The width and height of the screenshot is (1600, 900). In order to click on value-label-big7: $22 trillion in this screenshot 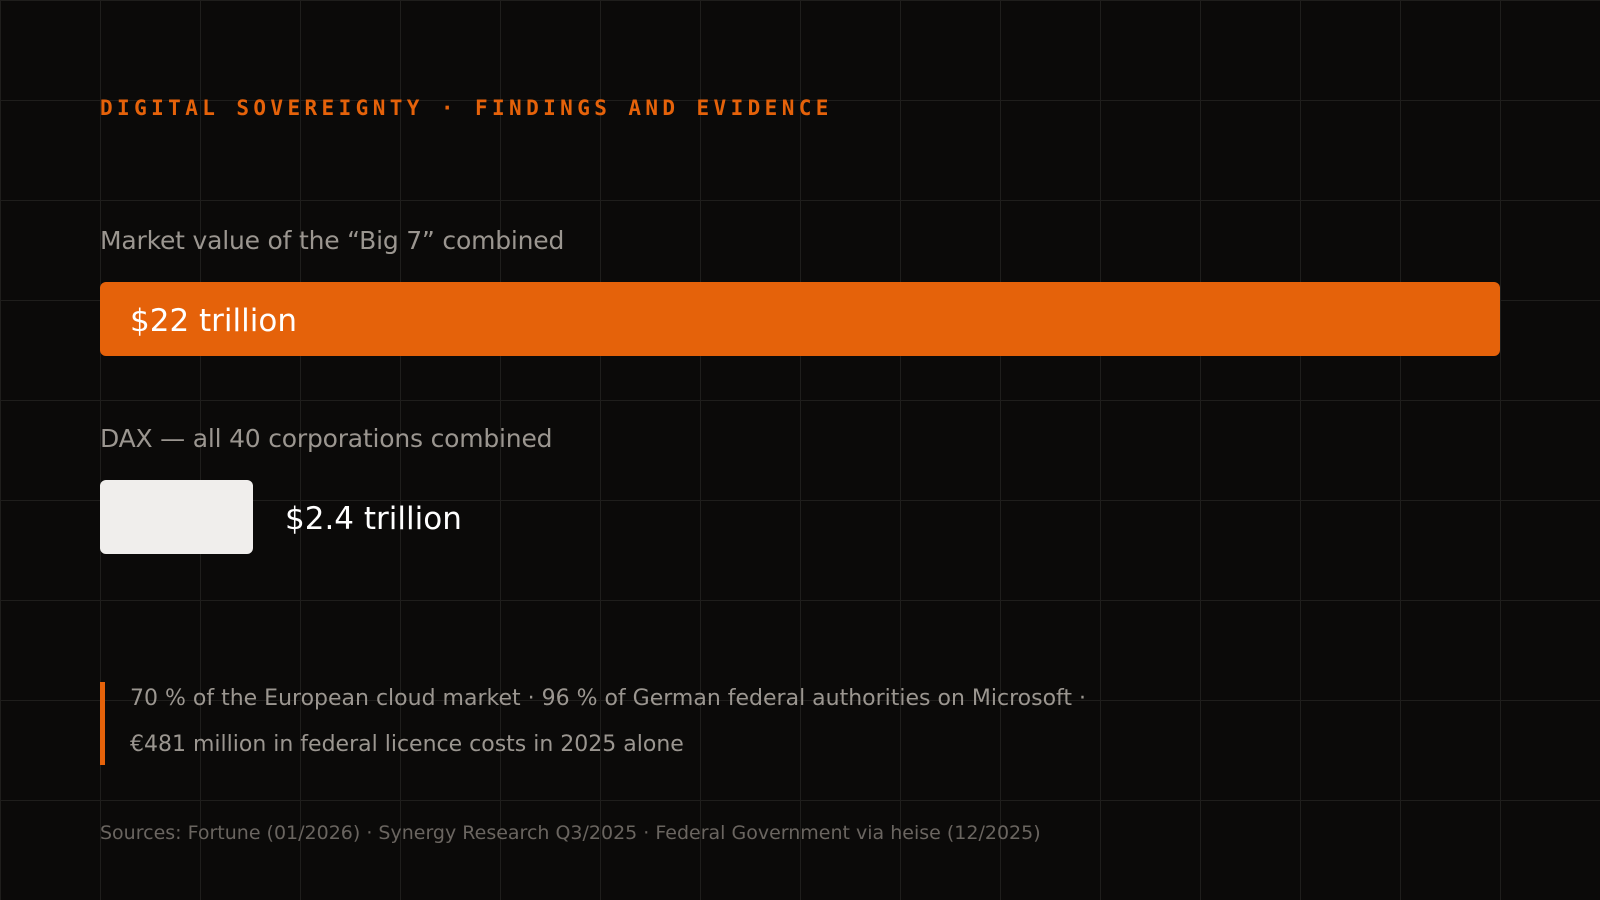, I will do `click(213, 321)`.